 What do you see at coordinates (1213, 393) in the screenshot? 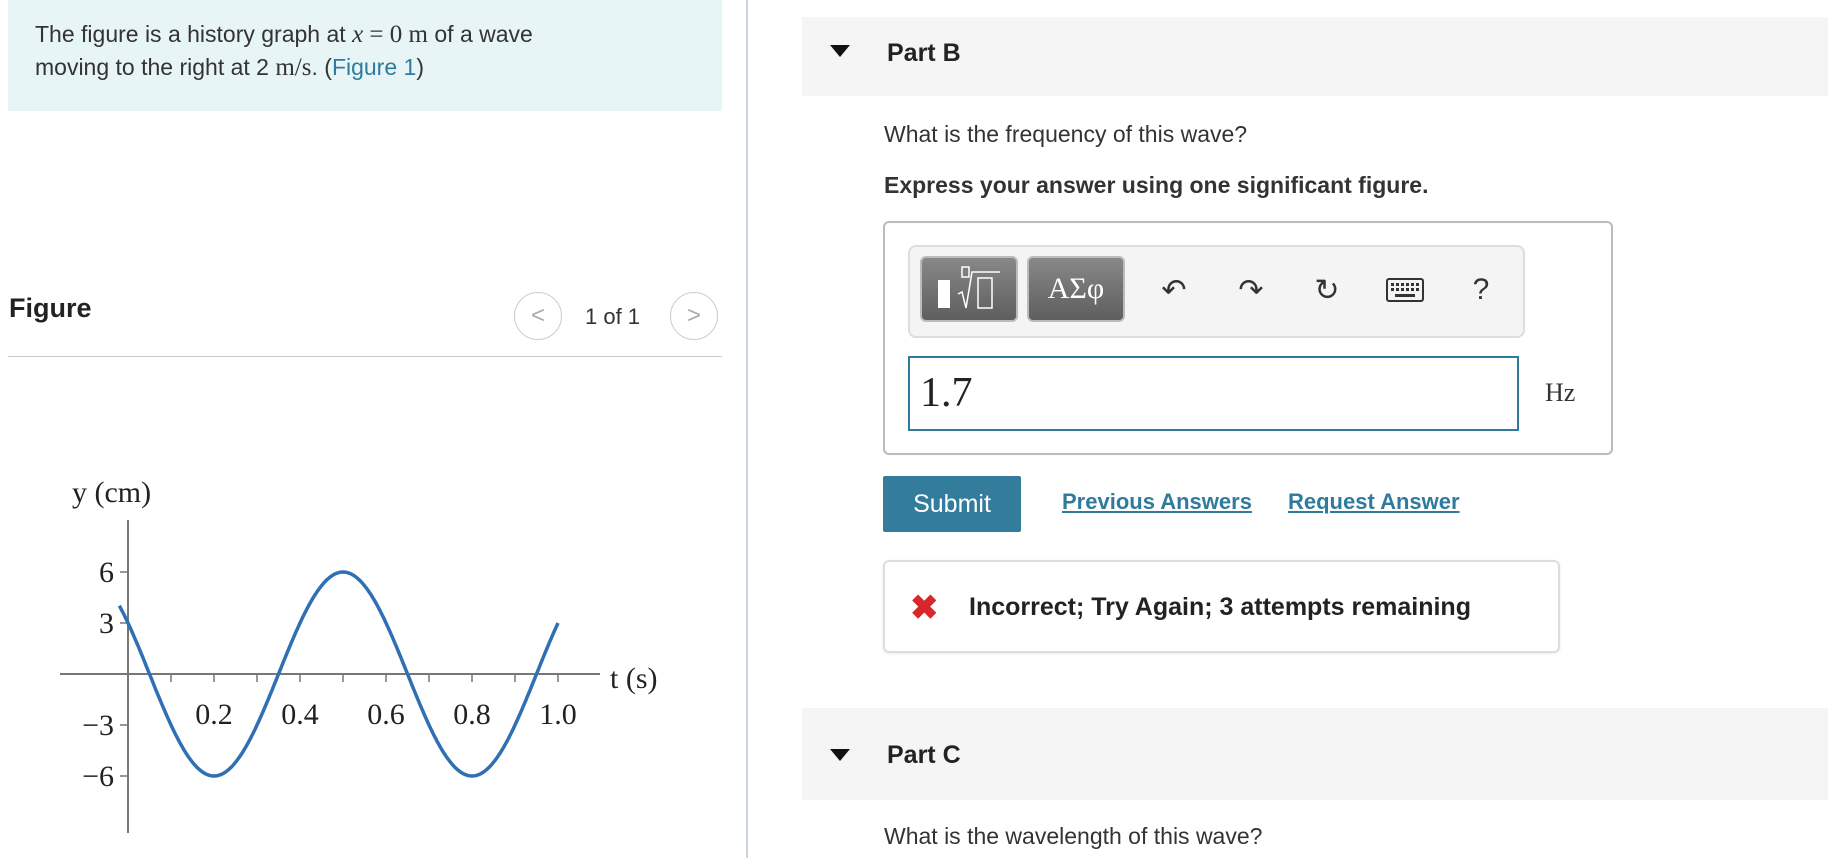
I see `answer-input: 1.7` at bounding box center [1213, 393].